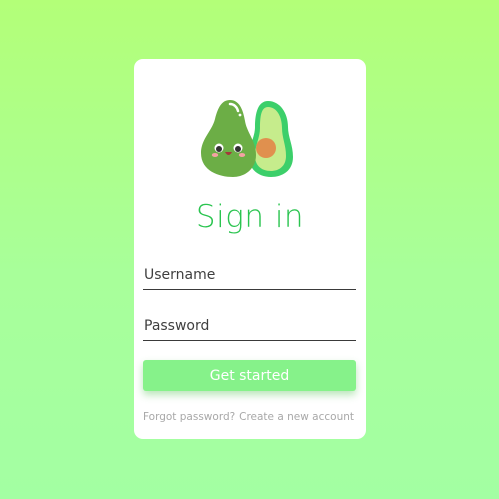 The width and height of the screenshot is (499, 499). What do you see at coordinates (250, 217) in the screenshot?
I see `page-title: Sign in` at bounding box center [250, 217].